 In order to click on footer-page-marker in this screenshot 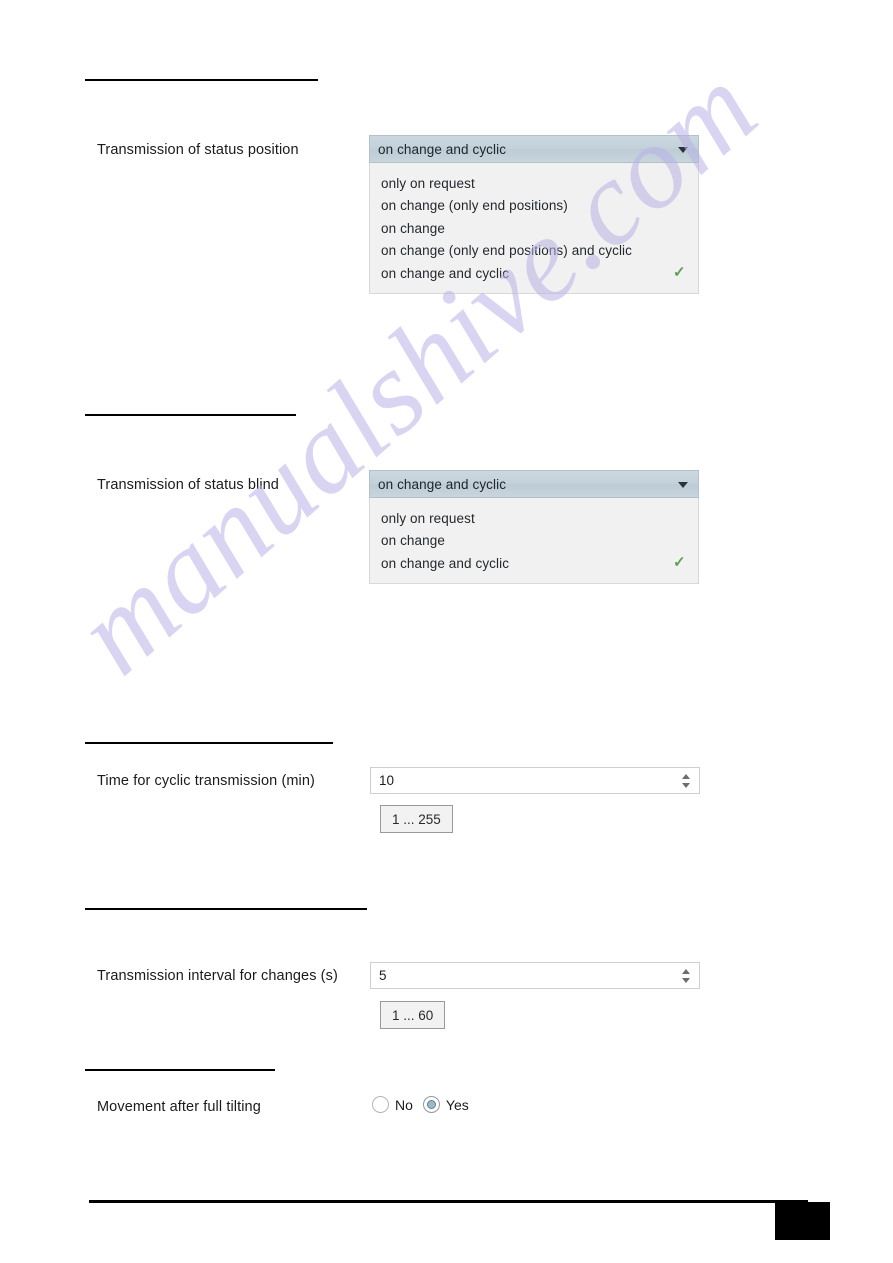, I will do `click(802, 1221)`.